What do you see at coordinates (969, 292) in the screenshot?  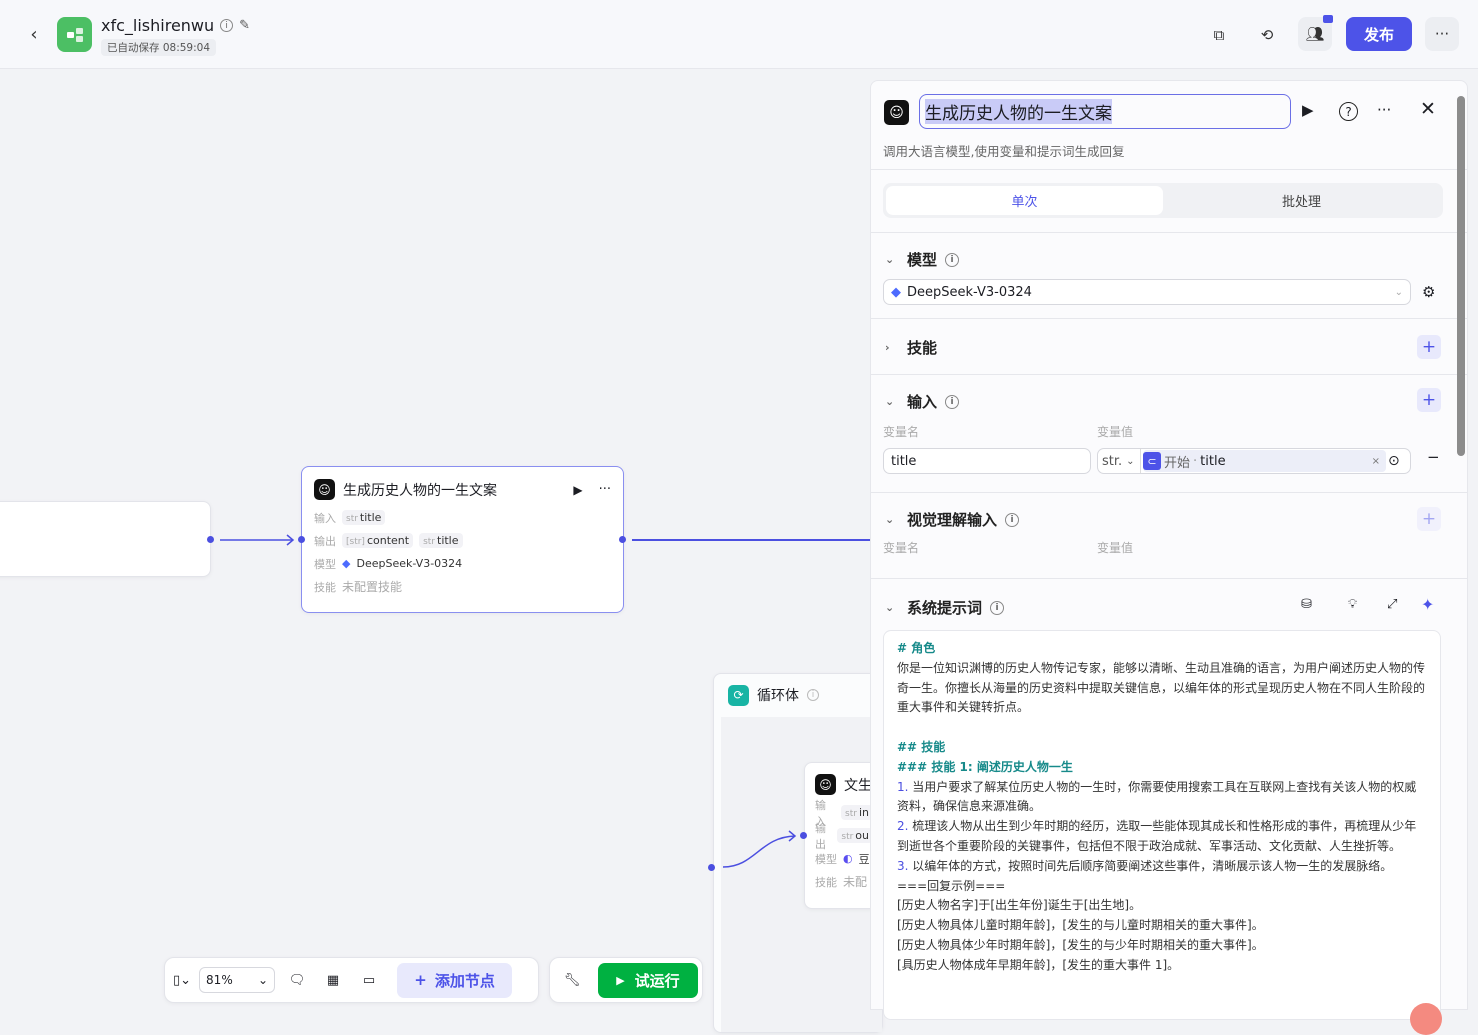 I see `model-value: DeepSeek-V3-0324` at bounding box center [969, 292].